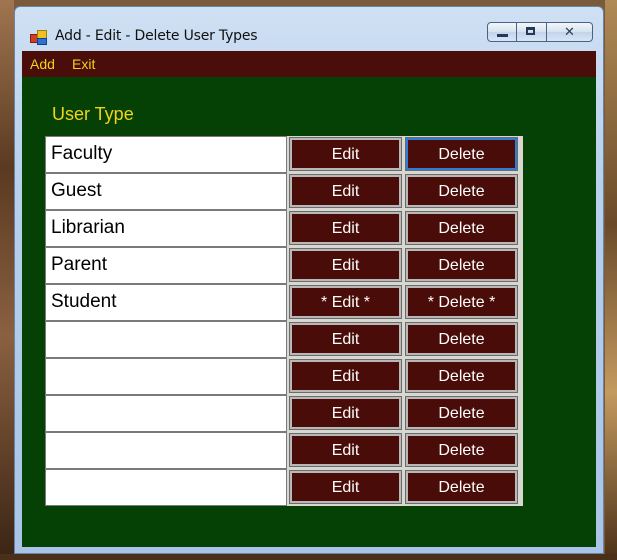 This screenshot has height=560, width=617. Describe the element at coordinates (308, 557) in the screenshot. I see `desktop-background-bottom` at that location.